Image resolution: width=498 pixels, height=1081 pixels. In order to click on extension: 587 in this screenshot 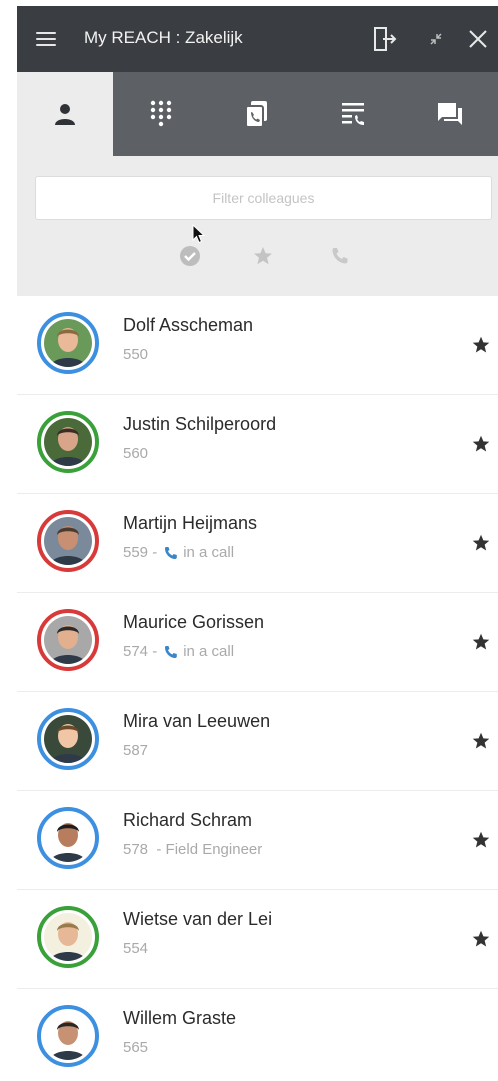, I will do `click(136, 750)`.